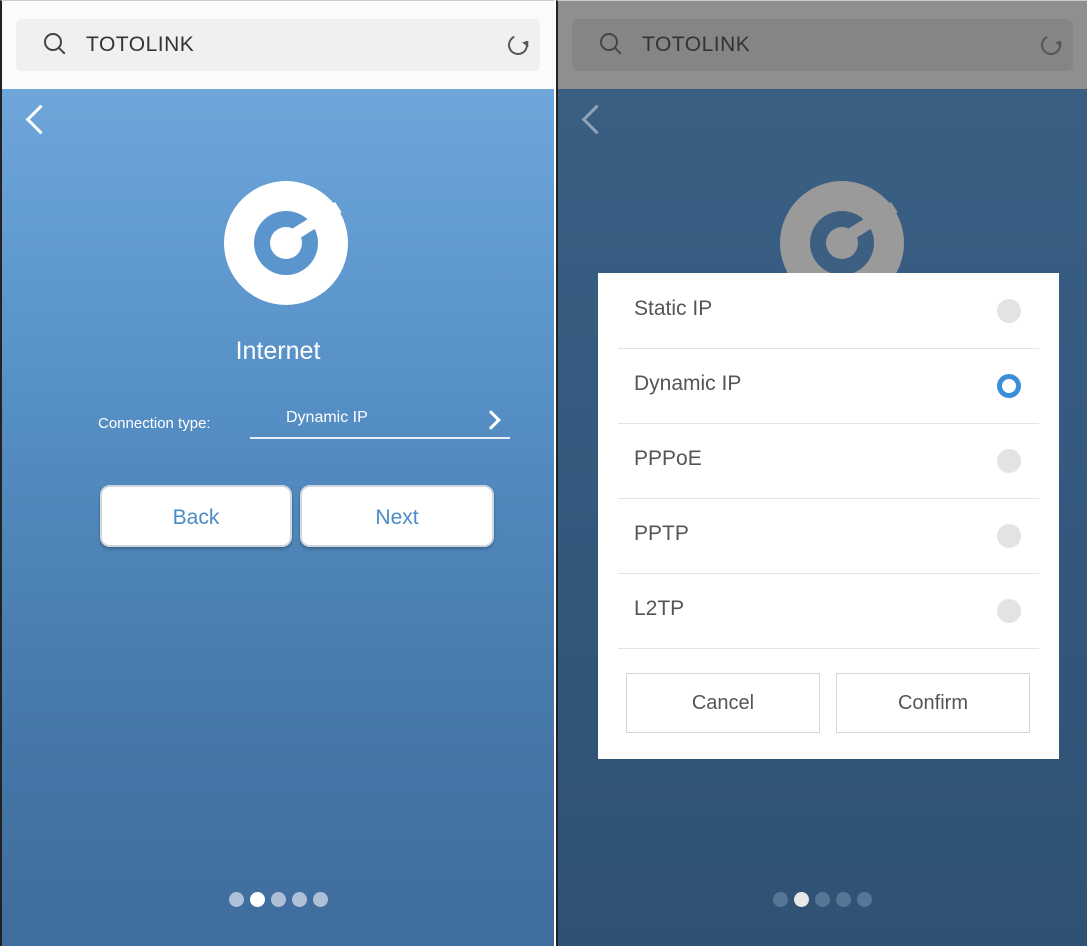 Image resolution: width=1087 pixels, height=946 pixels. Describe the element at coordinates (196, 516) in the screenshot. I see `back-button: Back` at that location.